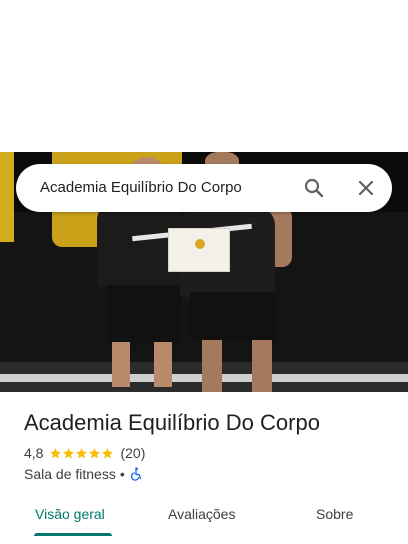 This screenshot has width=408, height=544. I want to click on photo-certificate, so click(199, 250).